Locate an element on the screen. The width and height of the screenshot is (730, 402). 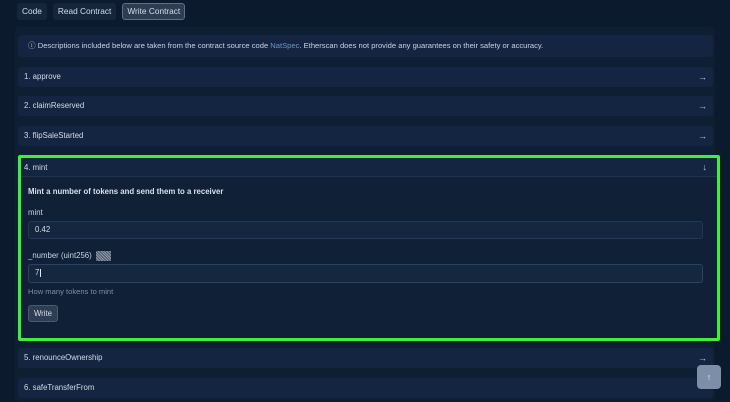
function-row-renounceownership: 5. renounceOwnership → is located at coordinates (365, 358).